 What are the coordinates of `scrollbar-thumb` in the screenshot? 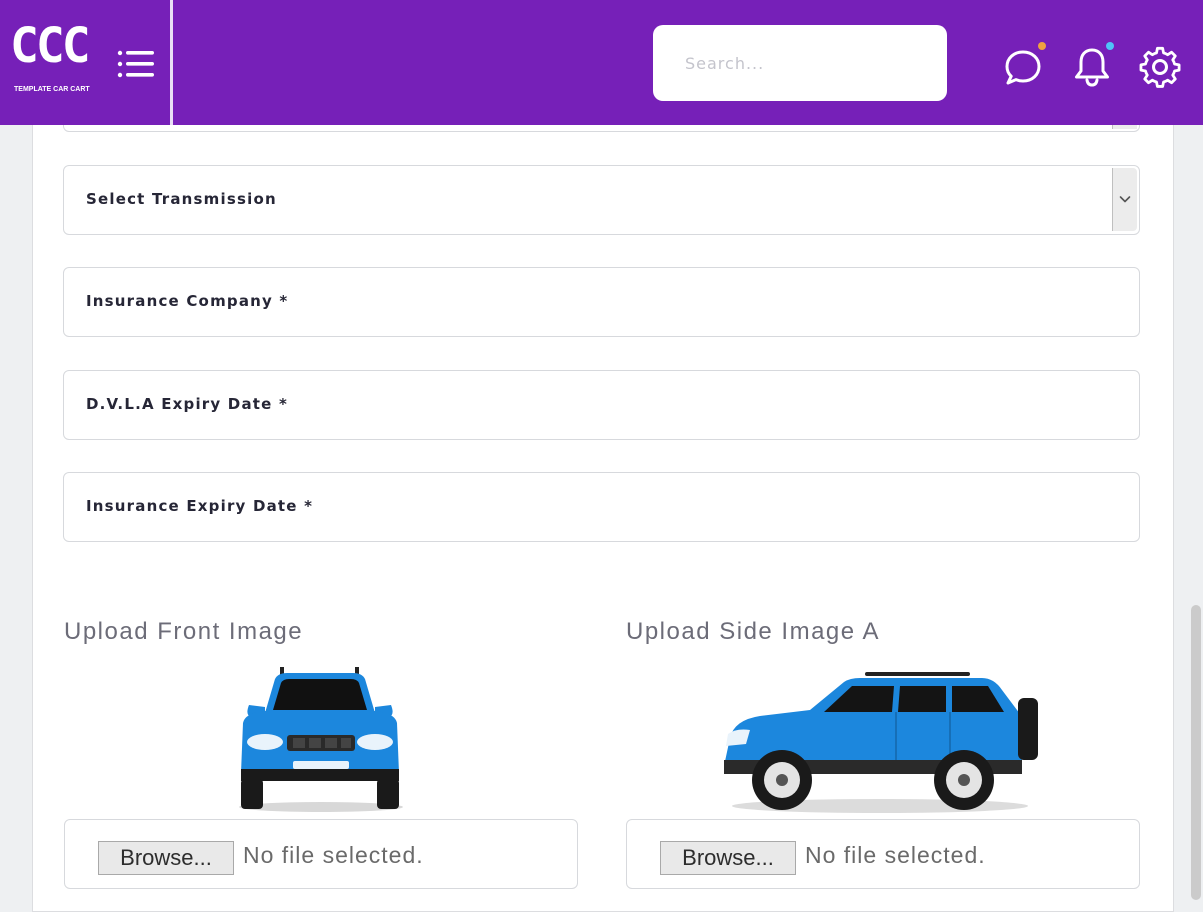 It's located at (1196, 752).